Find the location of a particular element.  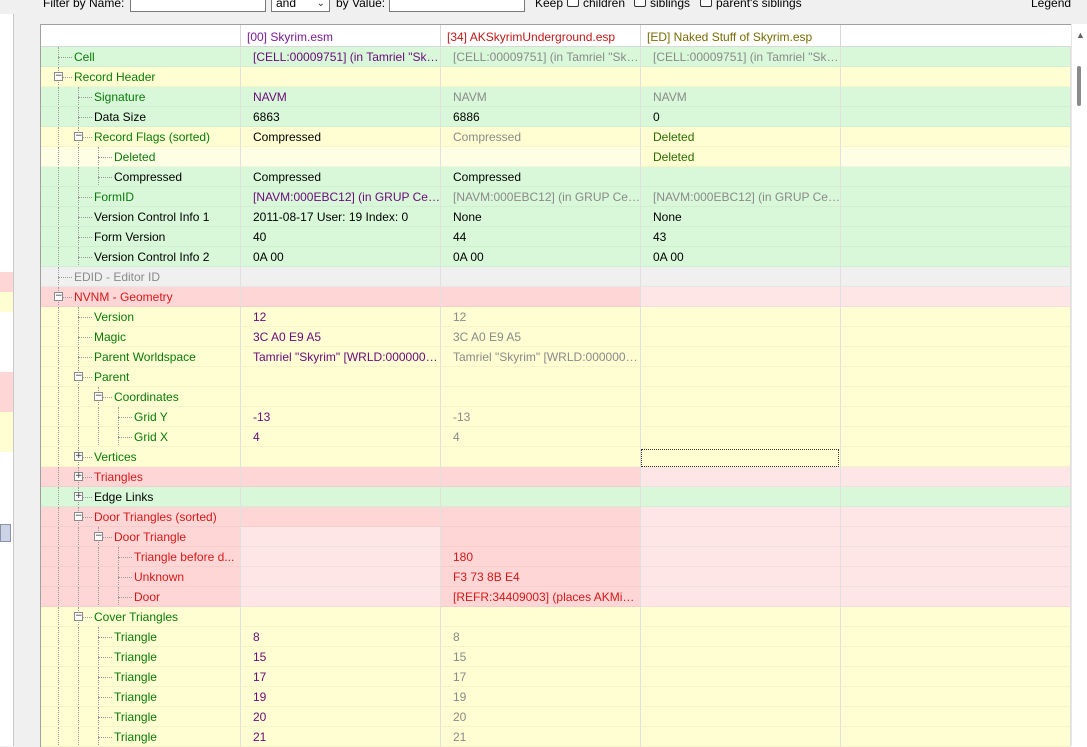

field-value-cell: Compressed is located at coordinates (341, 137).